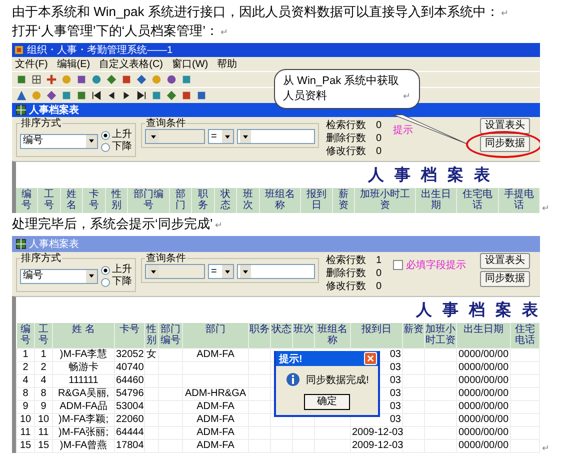  I want to click on menu-item: 编辑(E), so click(73, 64).